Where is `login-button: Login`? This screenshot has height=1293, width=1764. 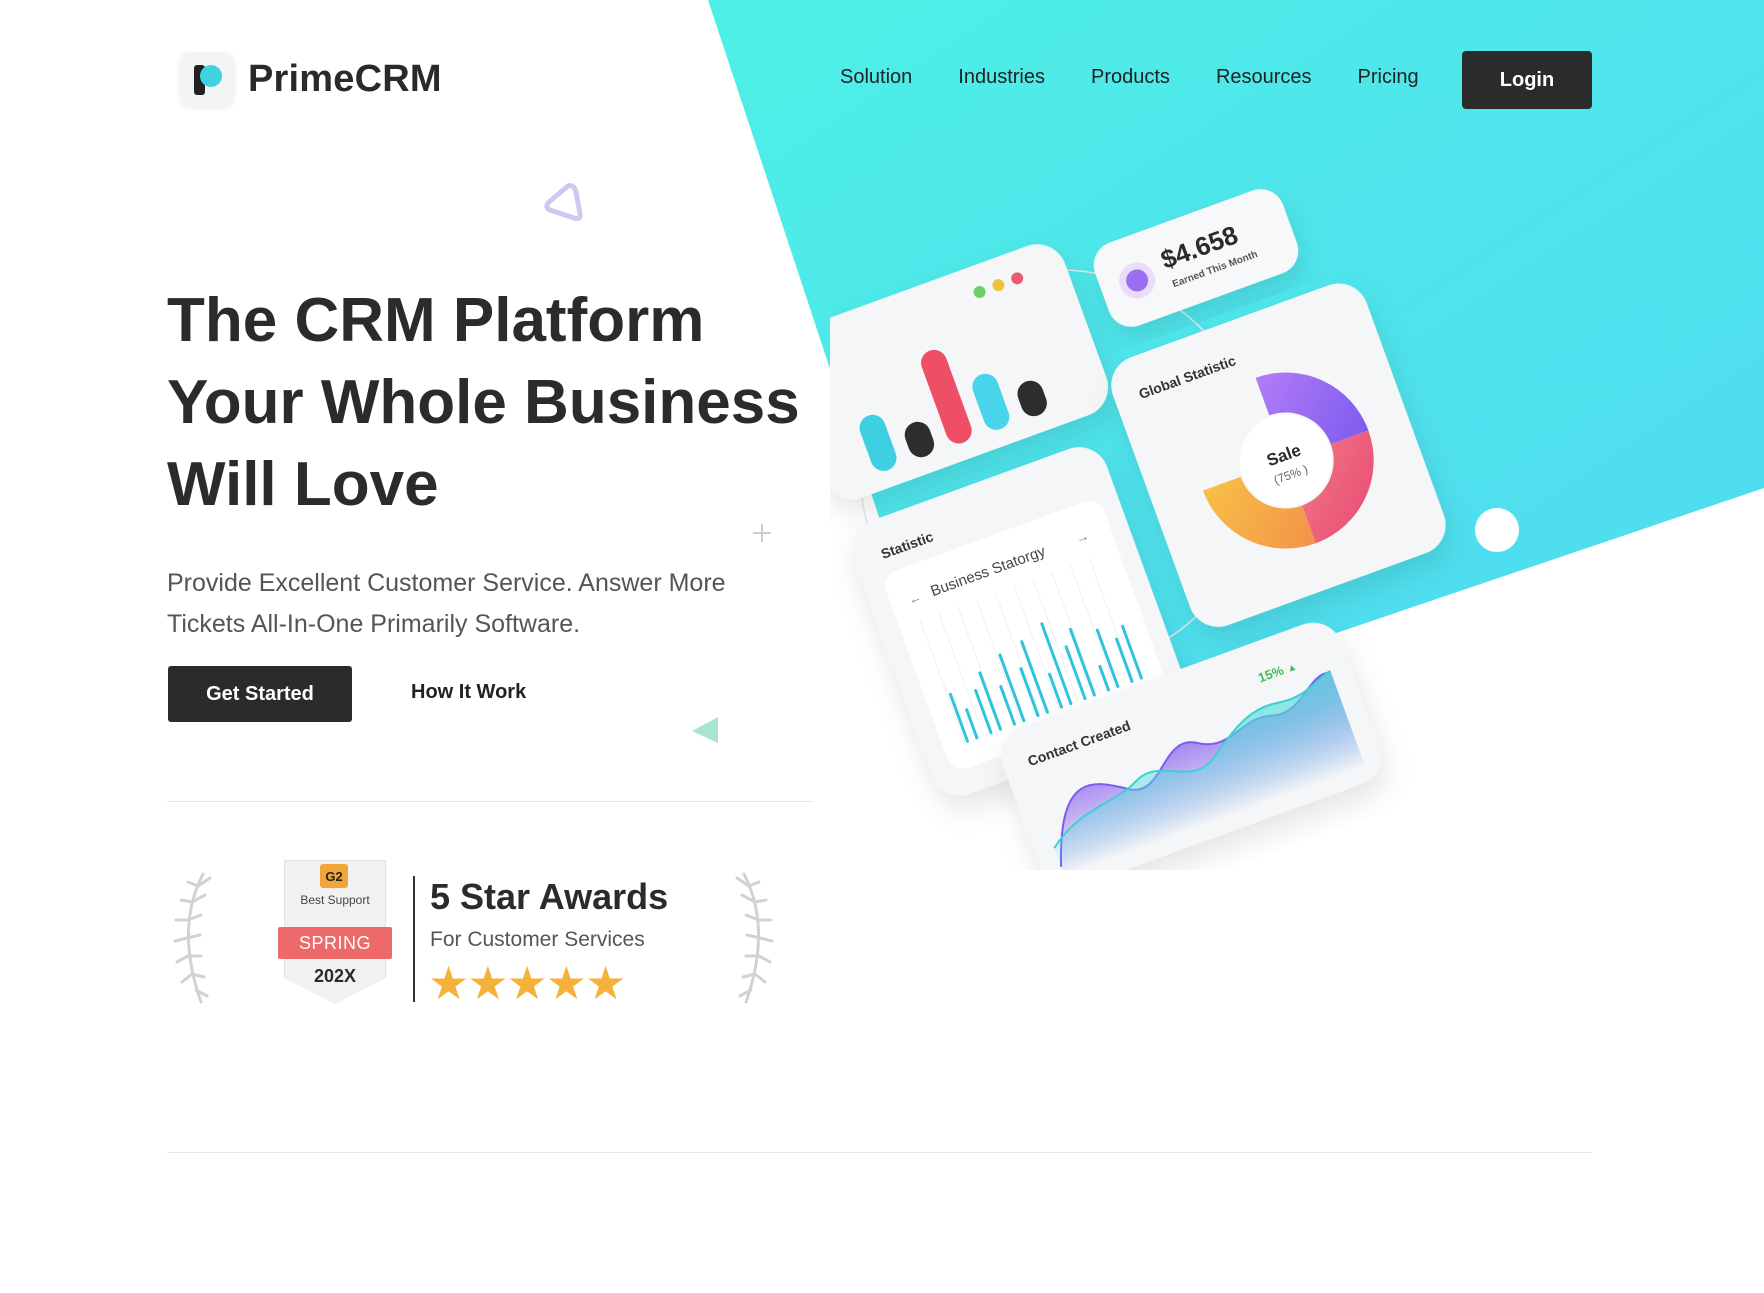 login-button: Login is located at coordinates (1527, 80).